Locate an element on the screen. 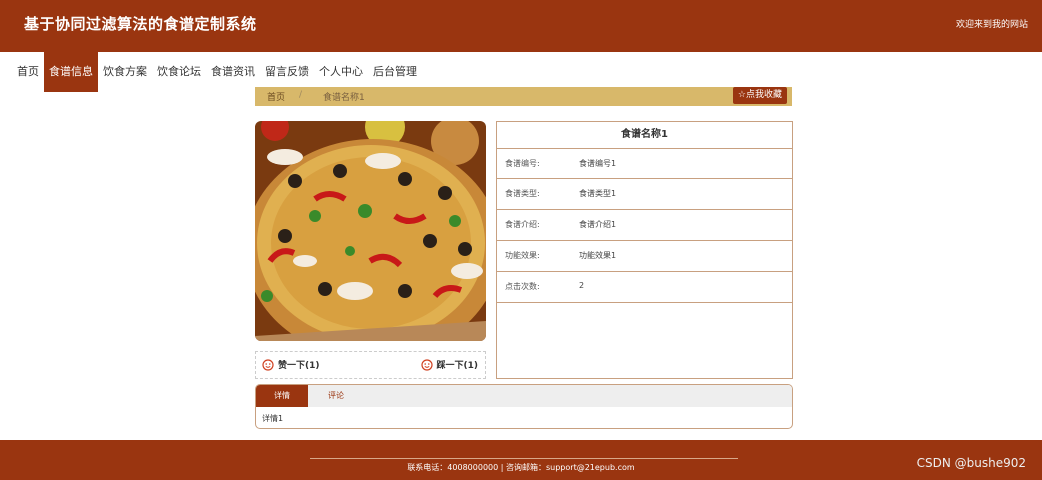 Image resolution: width=1042 pixels, height=480 pixels. nav-item-home: 首页 is located at coordinates (28, 72).